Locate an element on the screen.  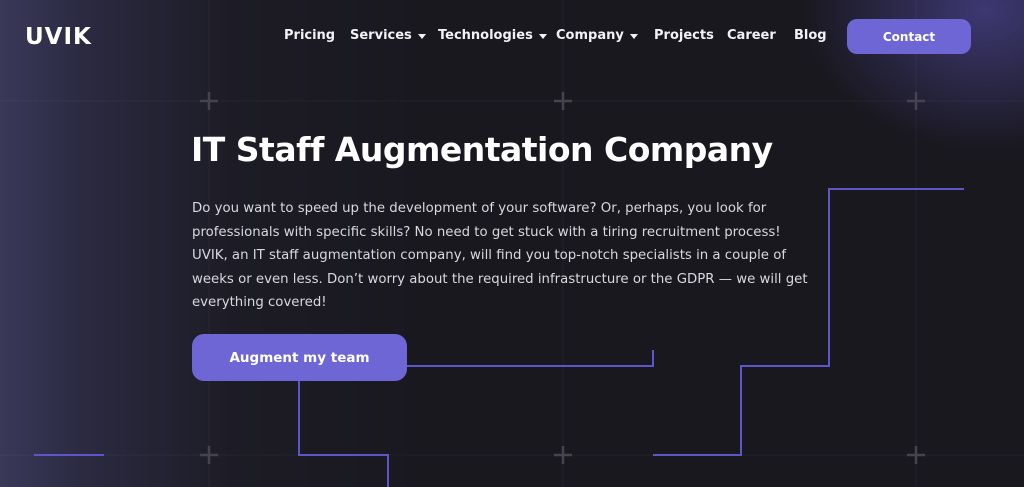
nav-item-label: Blog is located at coordinates (810, 35).